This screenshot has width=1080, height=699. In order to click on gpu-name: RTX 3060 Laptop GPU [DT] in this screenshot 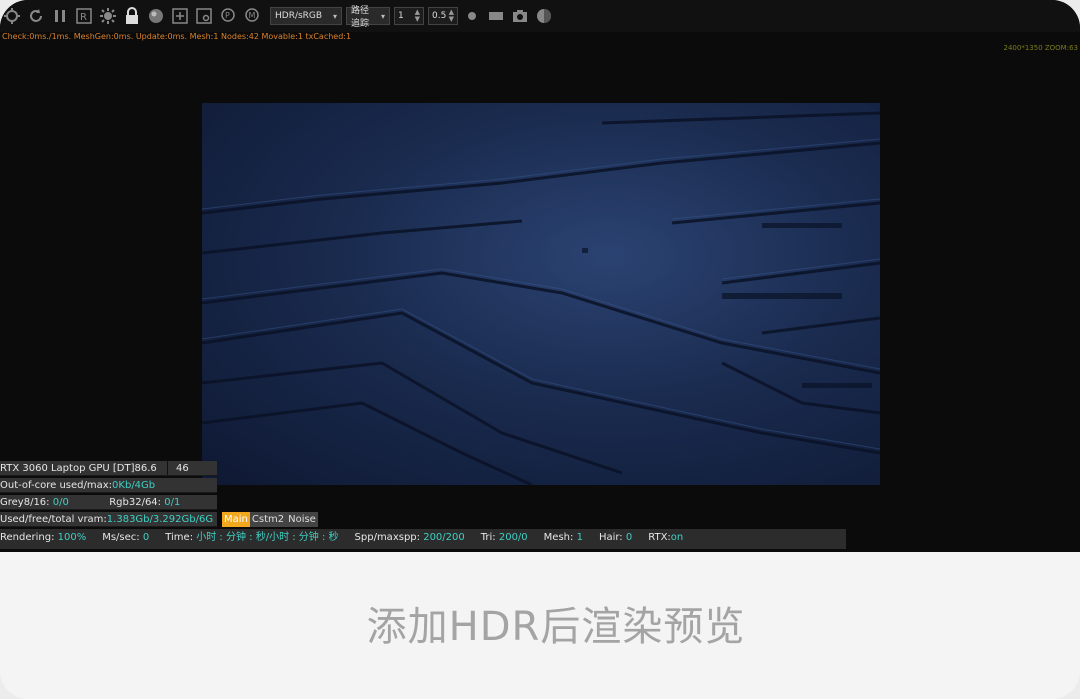, I will do `click(67, 468)`.